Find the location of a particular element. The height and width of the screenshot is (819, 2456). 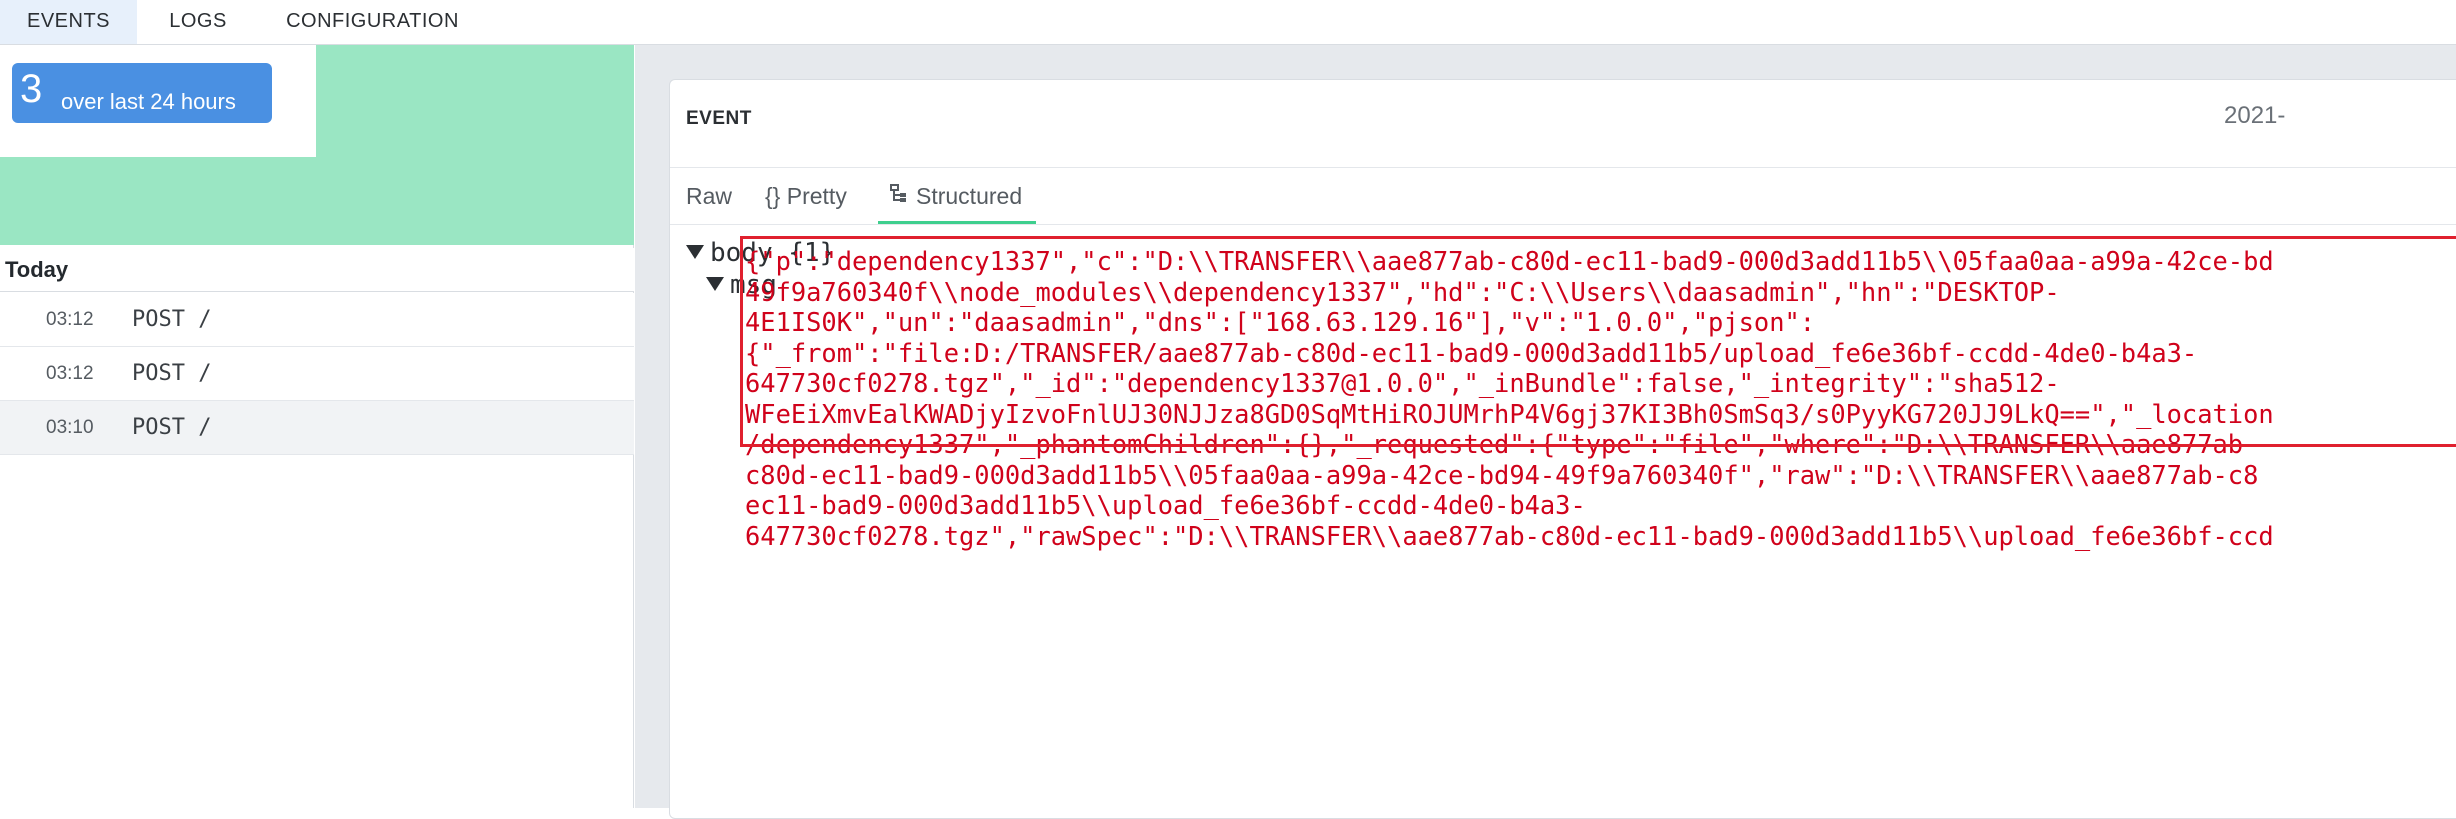

tab-configuration: CONFIGURATION is located at coordinates (372, 22).